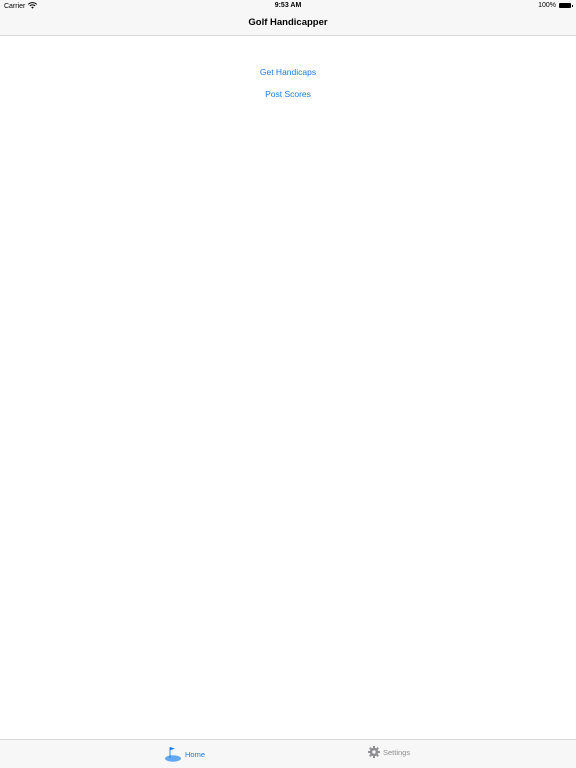 The image size is (576, 768). I want to click on tab-settings: Settings, so click(389, 752).